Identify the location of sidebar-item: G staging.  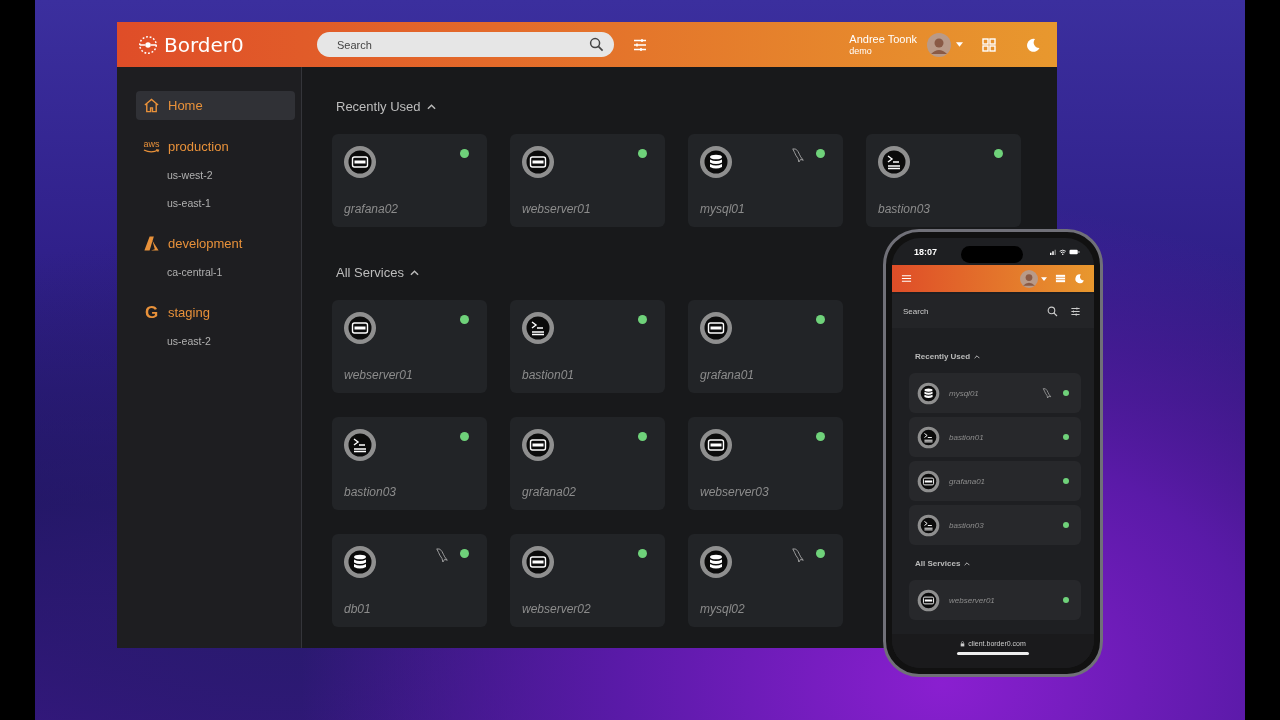
(215, 312).